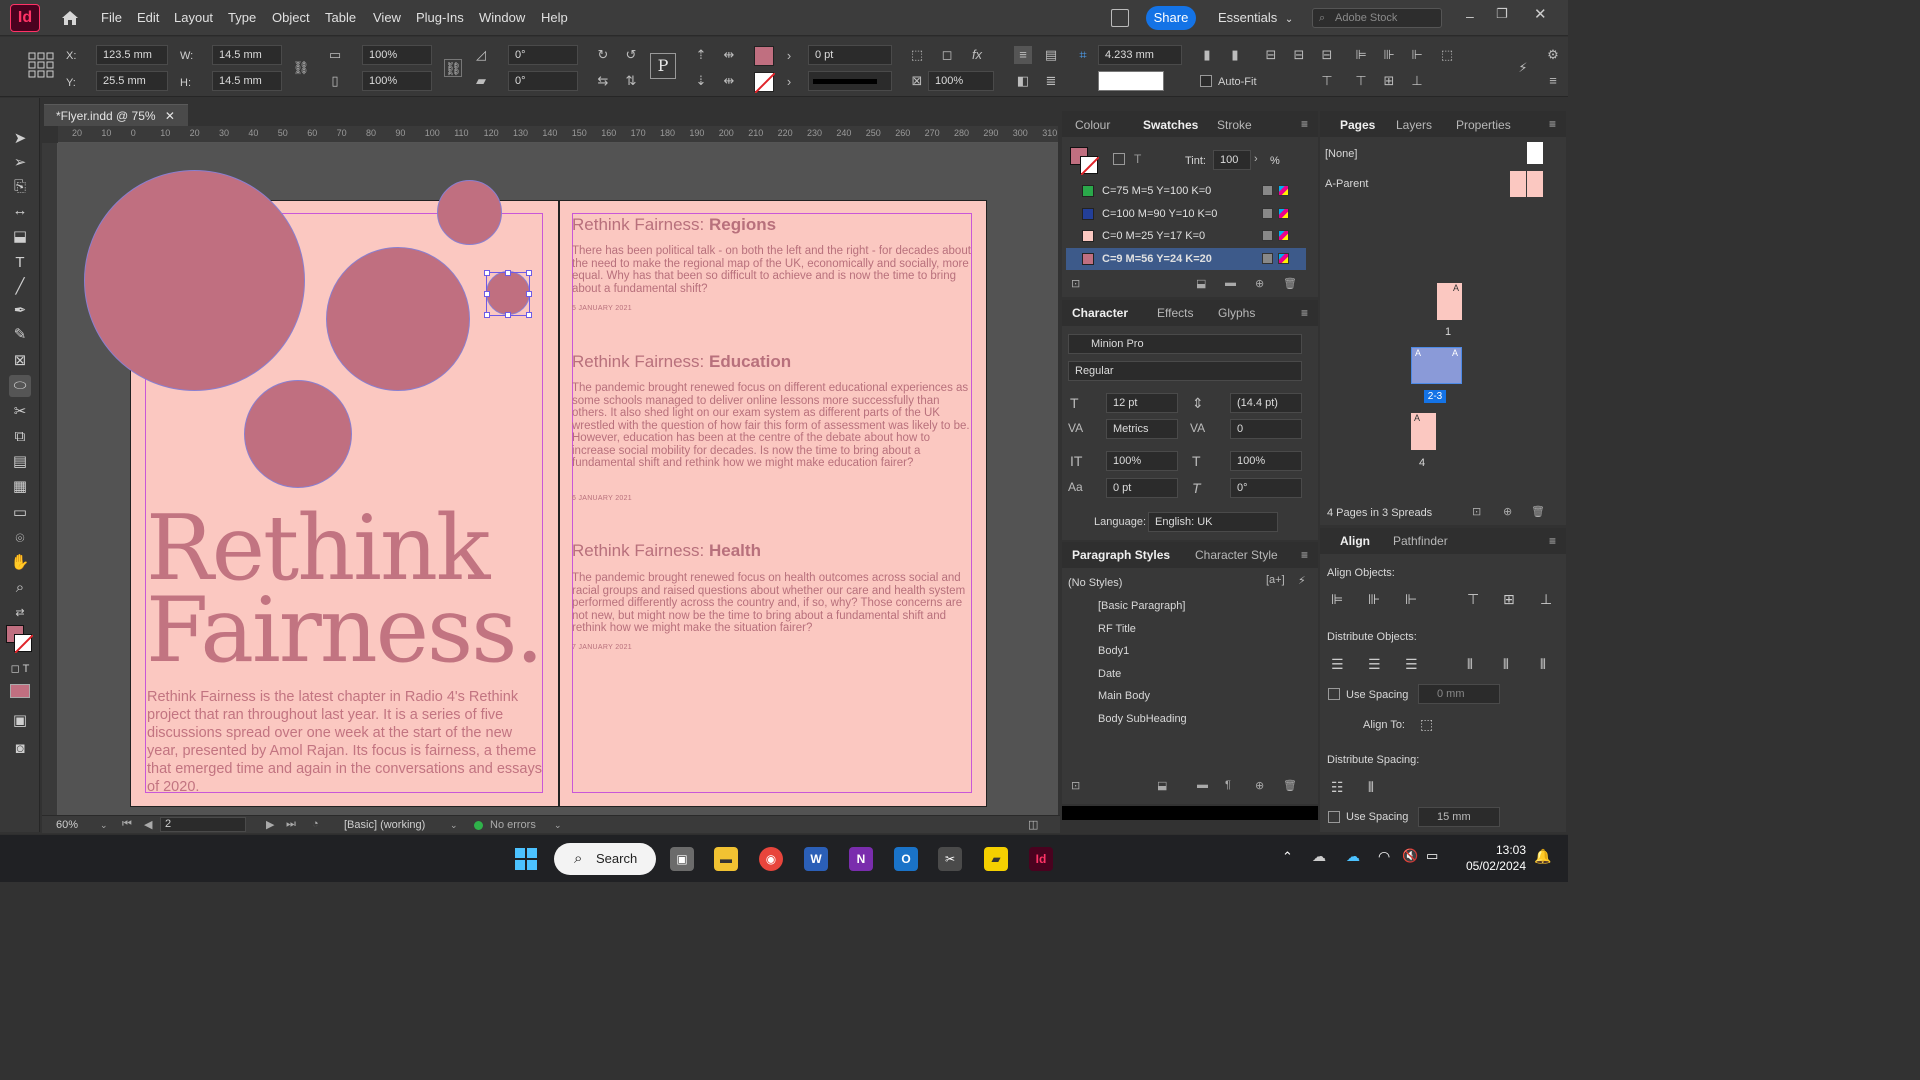 The width and height of the screenshot is (1920, 1080). I want to click on cc-library-icon: ⬓, so click(1201, 283).